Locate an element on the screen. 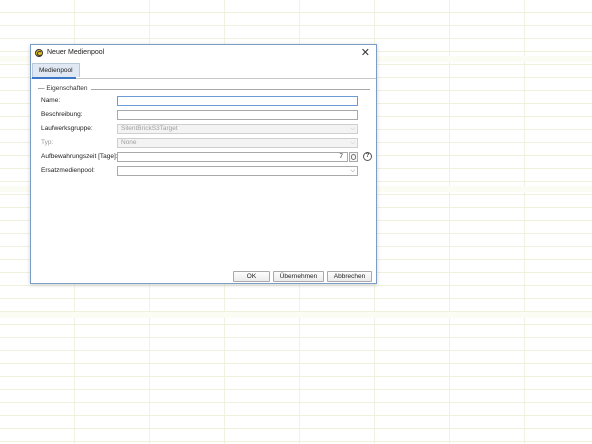 The height and width of the screenshot is (444, 592). apply-button: Übernehmen is located at coordinates (298, 276).